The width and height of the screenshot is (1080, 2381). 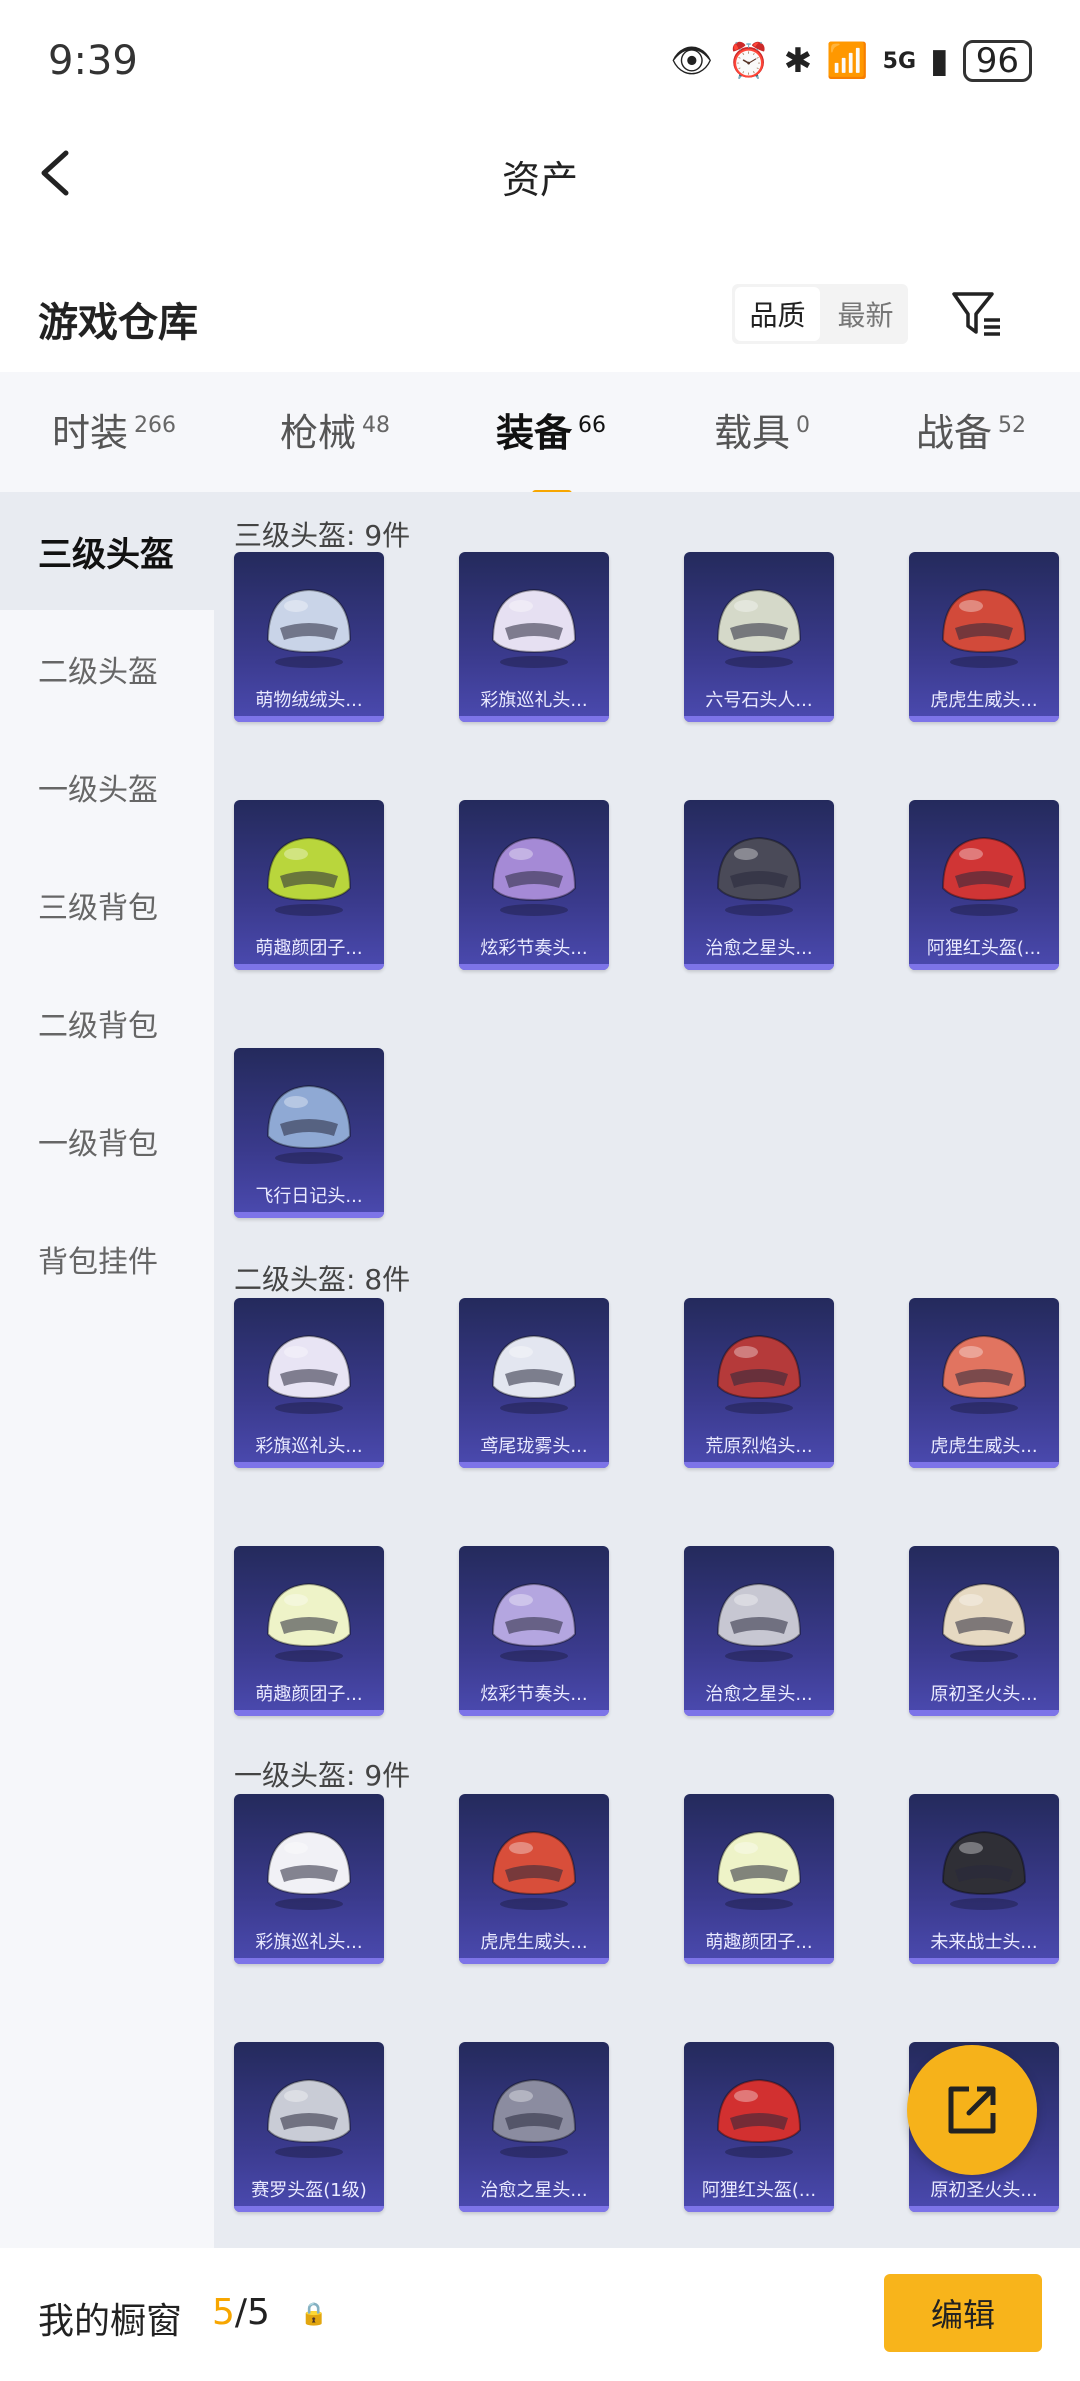 I want to click on alarm-icon: ⏰, so click(x=748, y=61).